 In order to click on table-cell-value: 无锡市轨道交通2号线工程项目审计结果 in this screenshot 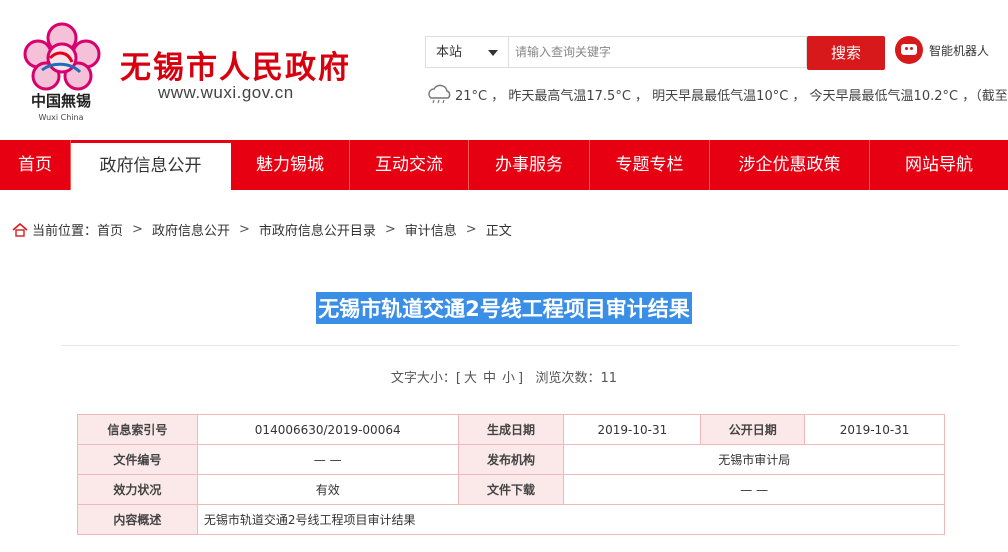, I will do `click(571, 519)`.